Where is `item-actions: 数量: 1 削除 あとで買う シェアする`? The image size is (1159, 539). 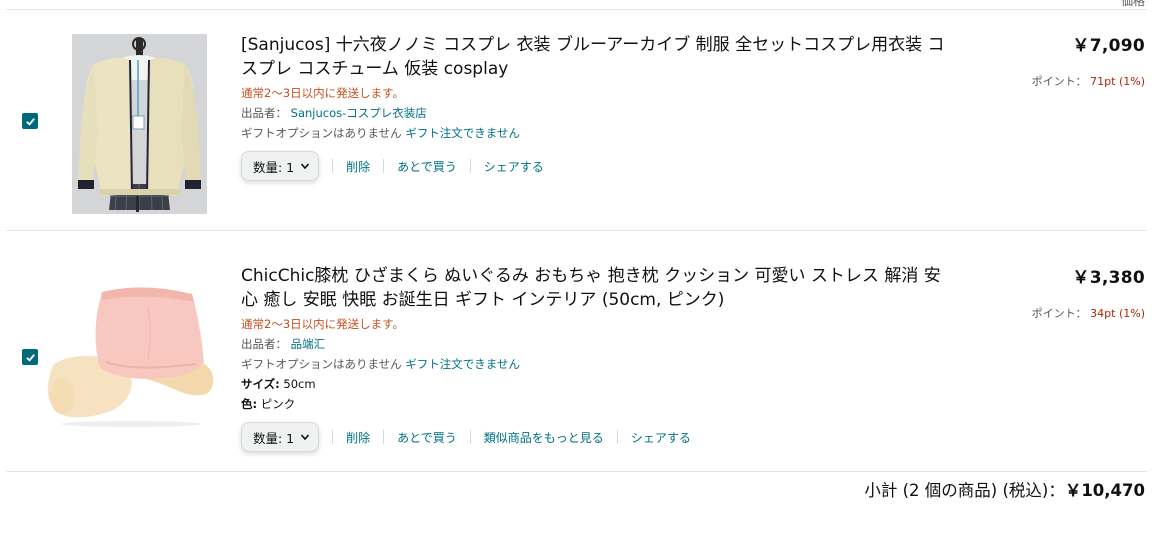 item-actions: 数量: 1 削除 あとで買う シェアする is located at coordinates (601, 166).